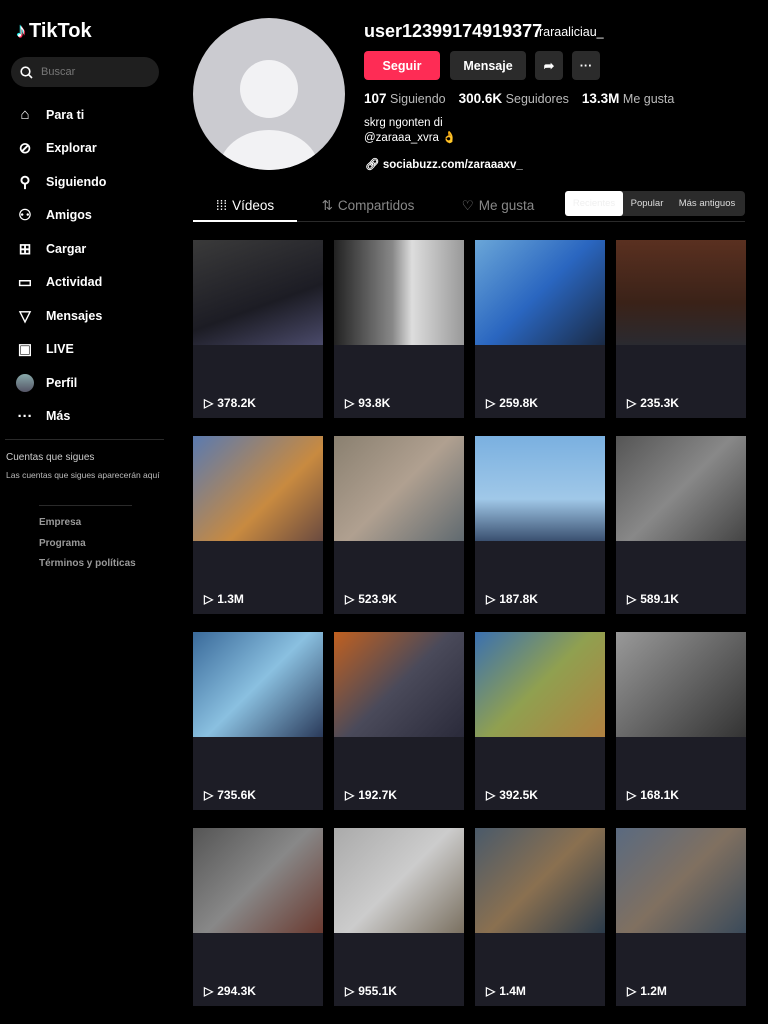 The image size is (768, 1024). What do you see at coordinates (221, 205) in the screenshot?
I see `grid-icon: ⁞⁞⁞` at bounding box center [221, 205].